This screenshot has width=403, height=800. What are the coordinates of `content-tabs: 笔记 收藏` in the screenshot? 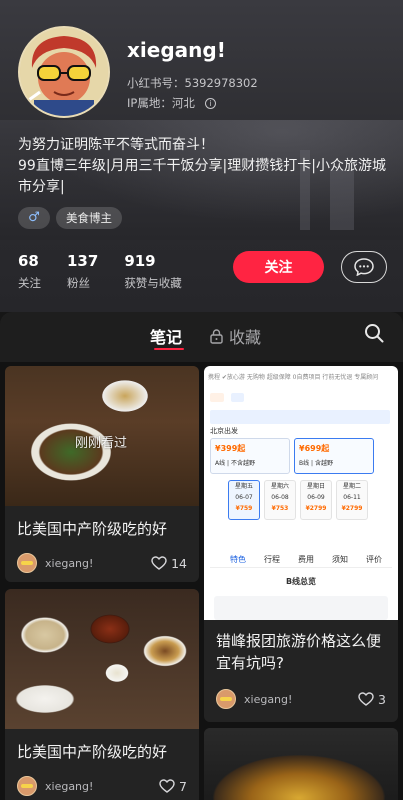 It's located at (201, 337).